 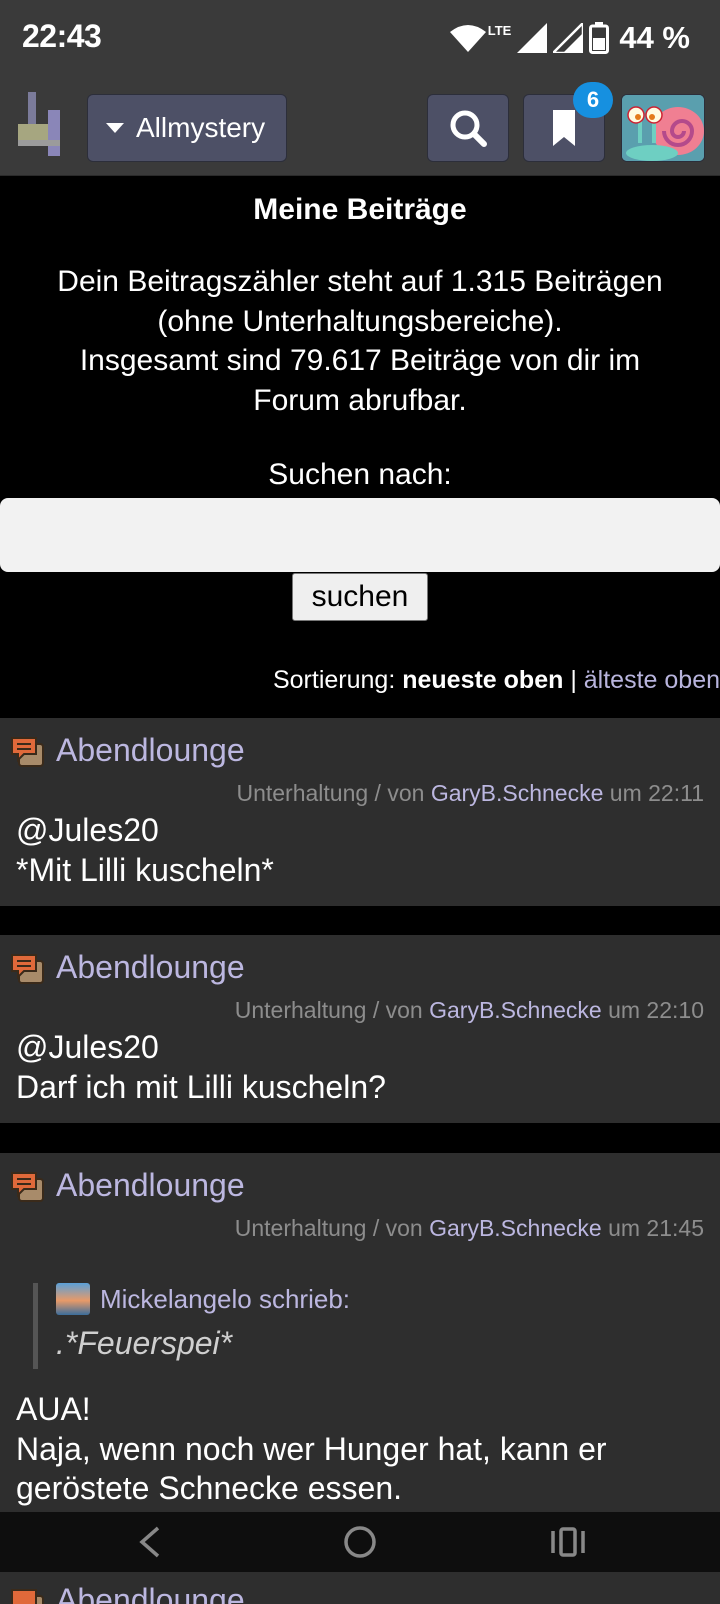 I want to click on nav-home-button, so click(x=360, y=1542).